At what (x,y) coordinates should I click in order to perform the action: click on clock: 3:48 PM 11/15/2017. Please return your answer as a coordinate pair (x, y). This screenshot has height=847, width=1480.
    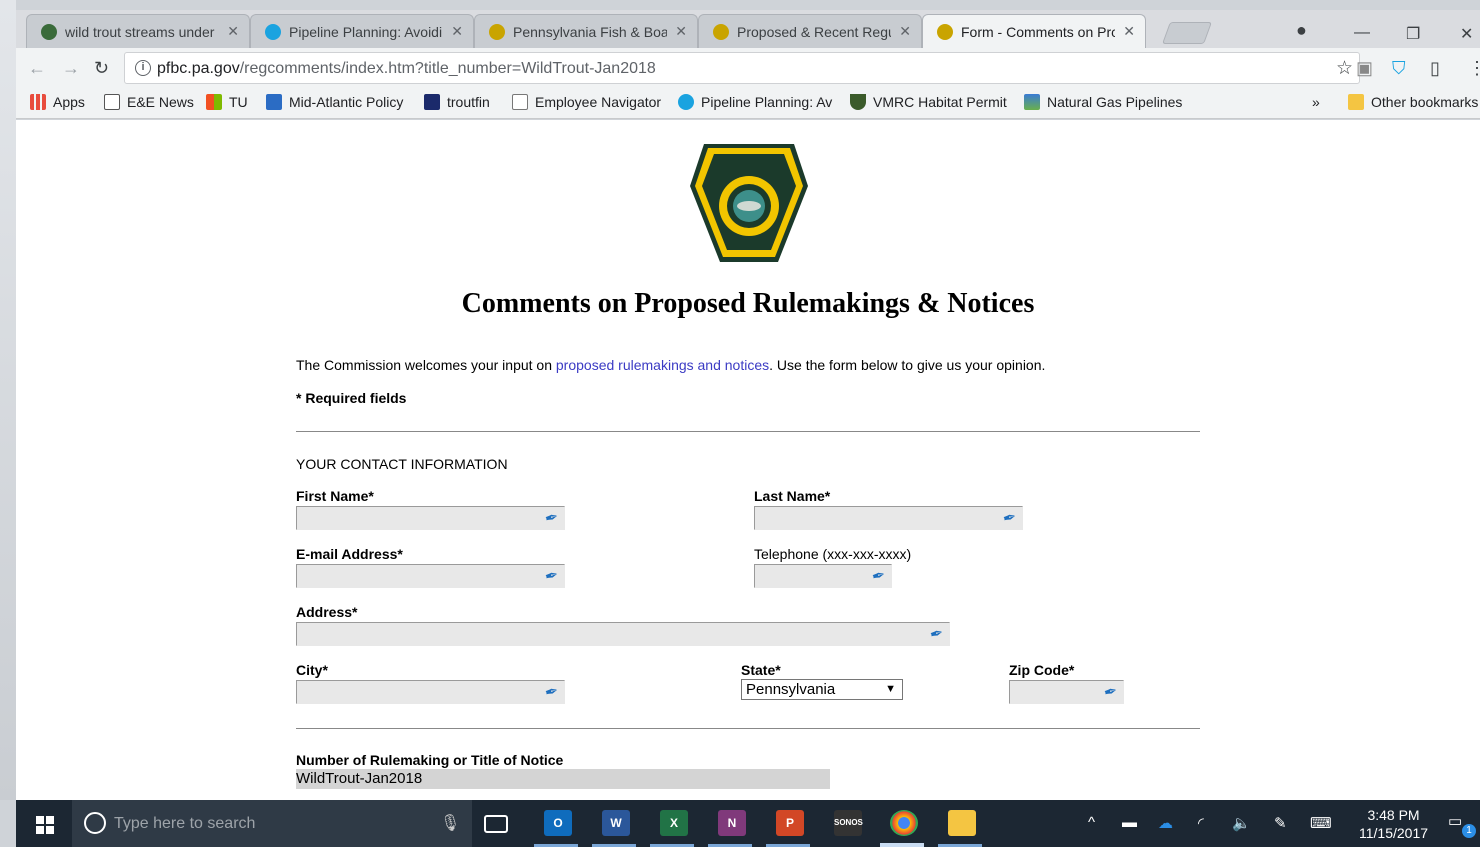
    Looking at the image, I should click on (1393, 824).